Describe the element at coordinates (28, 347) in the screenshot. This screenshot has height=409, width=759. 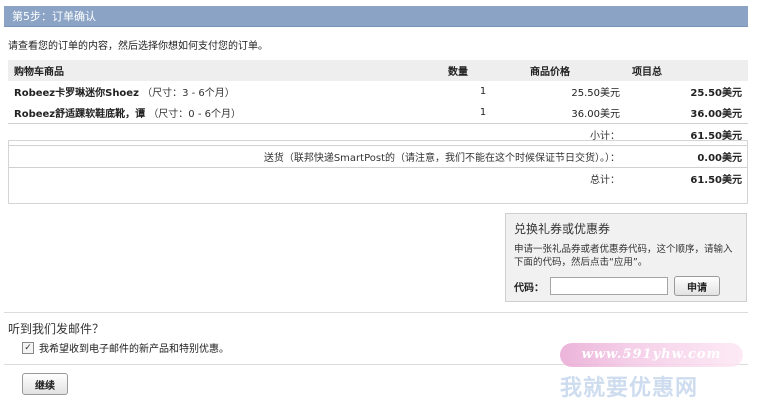
I see `email-optin-checkbox: ✓` at that location.